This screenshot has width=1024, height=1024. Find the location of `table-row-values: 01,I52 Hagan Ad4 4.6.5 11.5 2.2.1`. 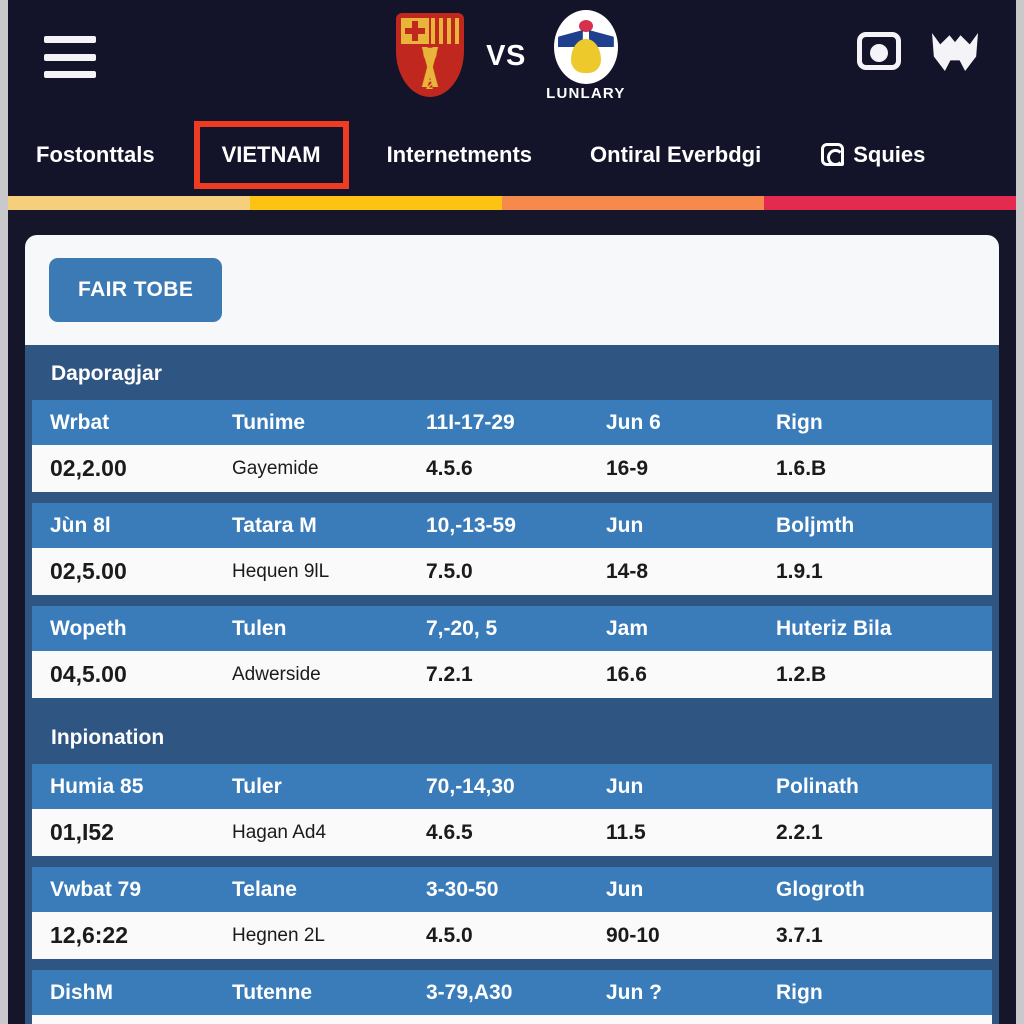

table-row-values: 01,I52 Hagan Ad4 4.6.5 11.5 2.2.1 is located at coordinates (512, 832).